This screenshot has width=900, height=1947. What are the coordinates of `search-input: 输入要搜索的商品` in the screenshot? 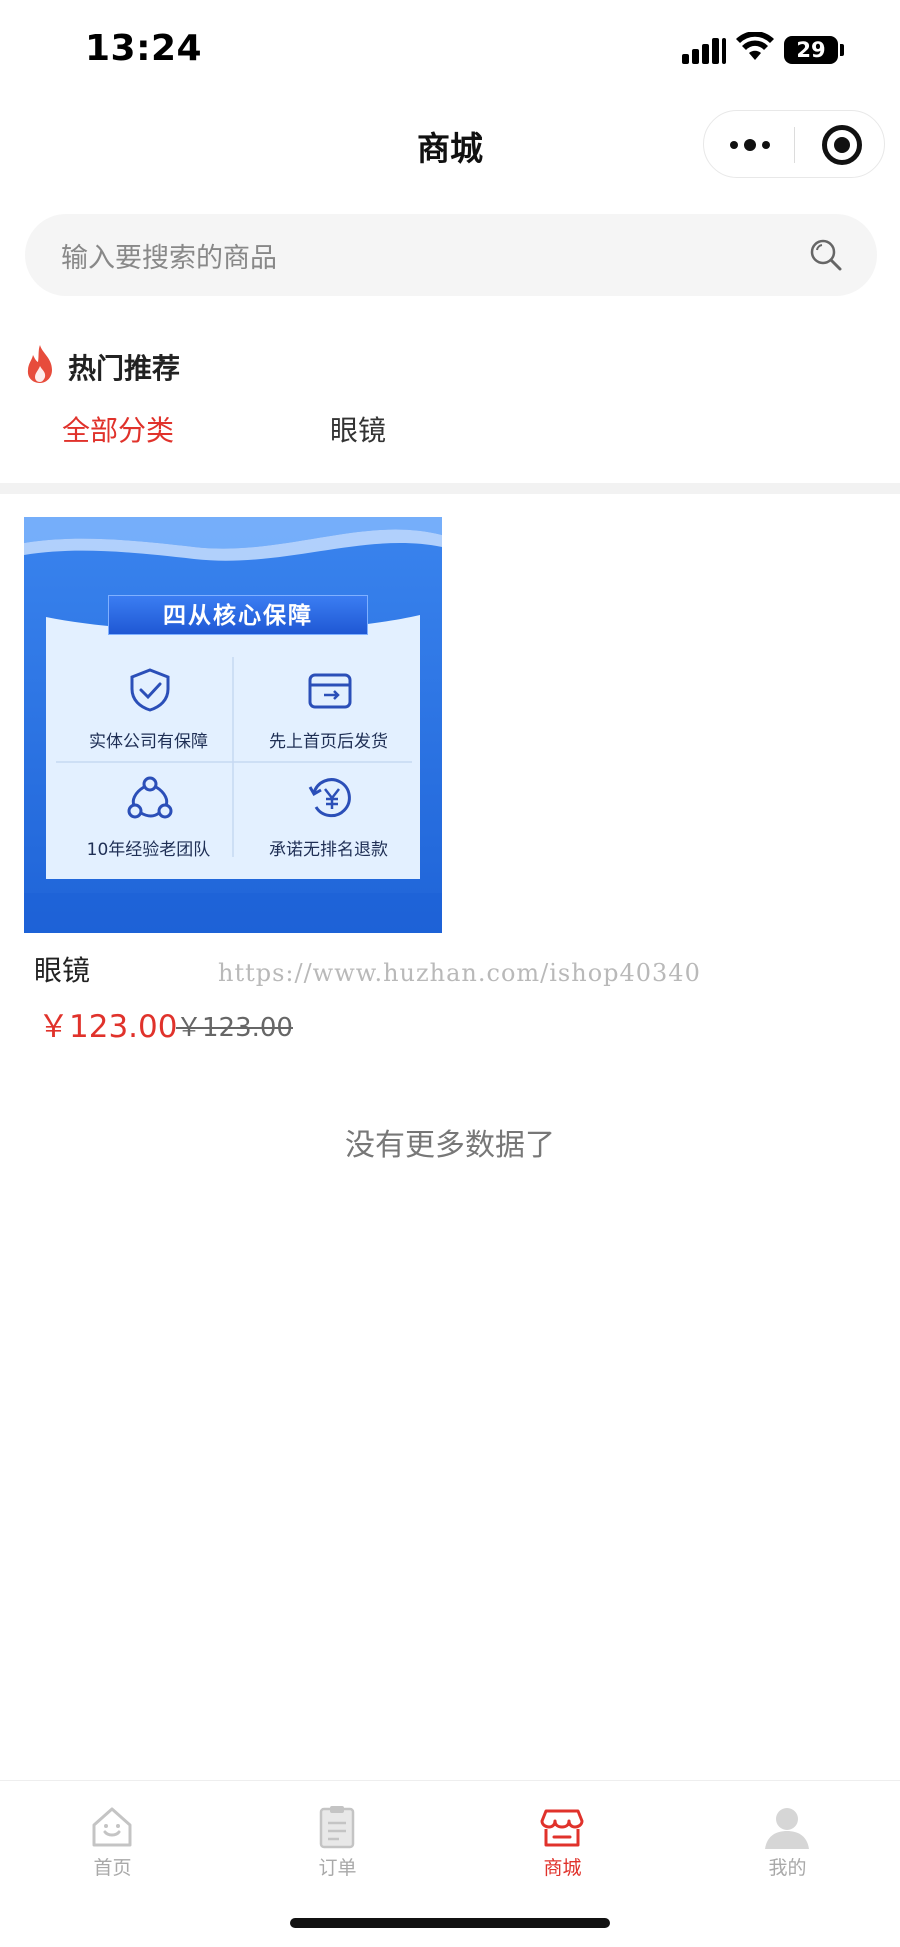 It's located at (451, 255).